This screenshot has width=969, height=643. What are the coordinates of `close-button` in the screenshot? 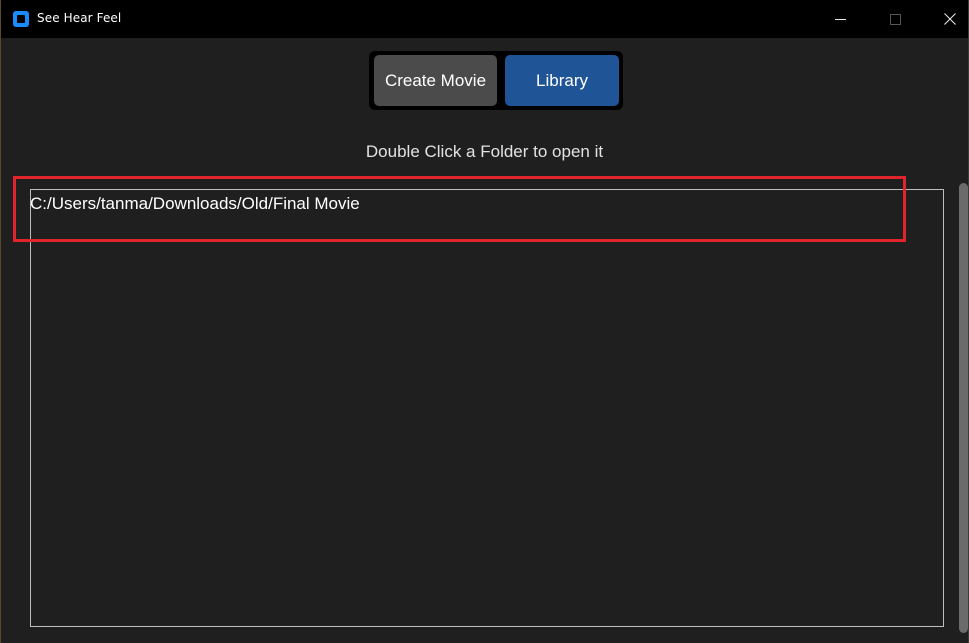 It's located at (947, 19).